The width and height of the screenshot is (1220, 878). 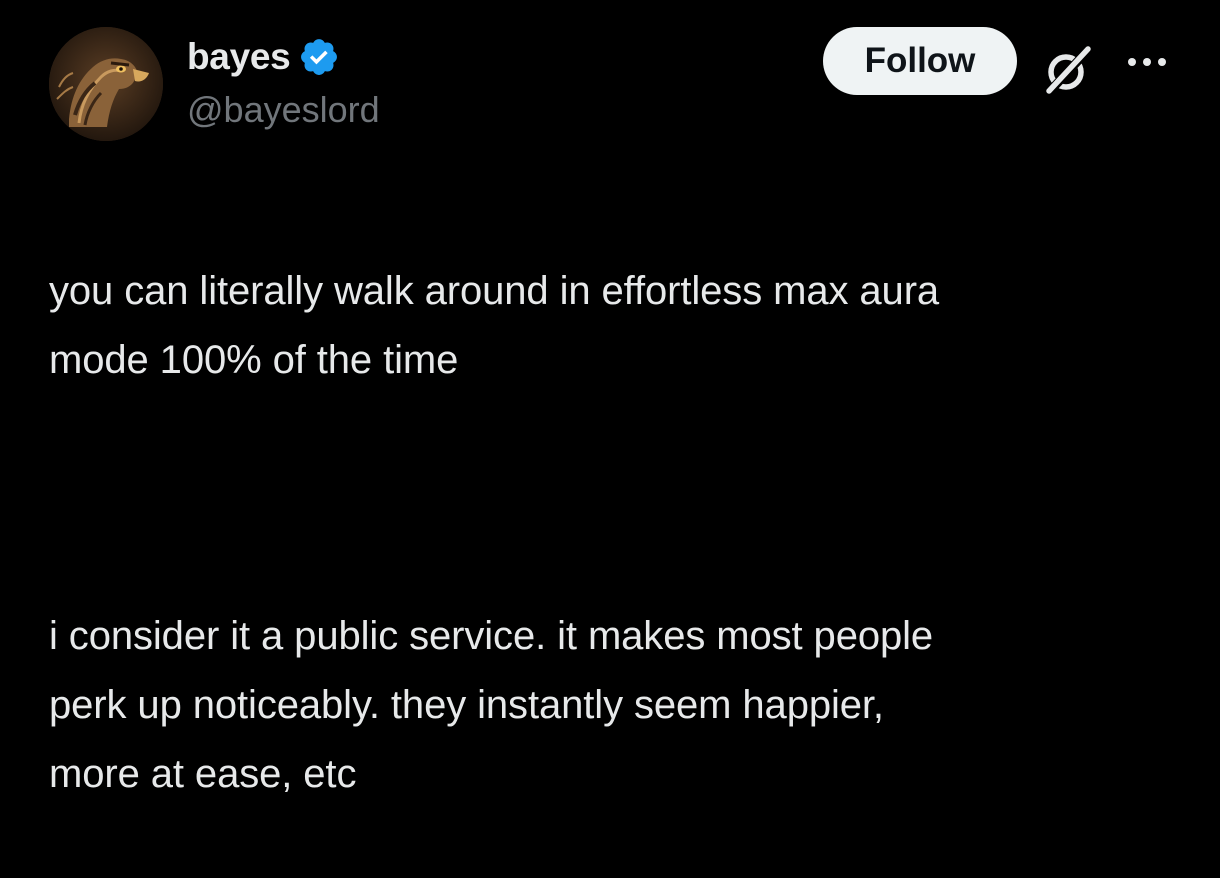 I want to click on more-options-icon, so click(x=1147, y=62).